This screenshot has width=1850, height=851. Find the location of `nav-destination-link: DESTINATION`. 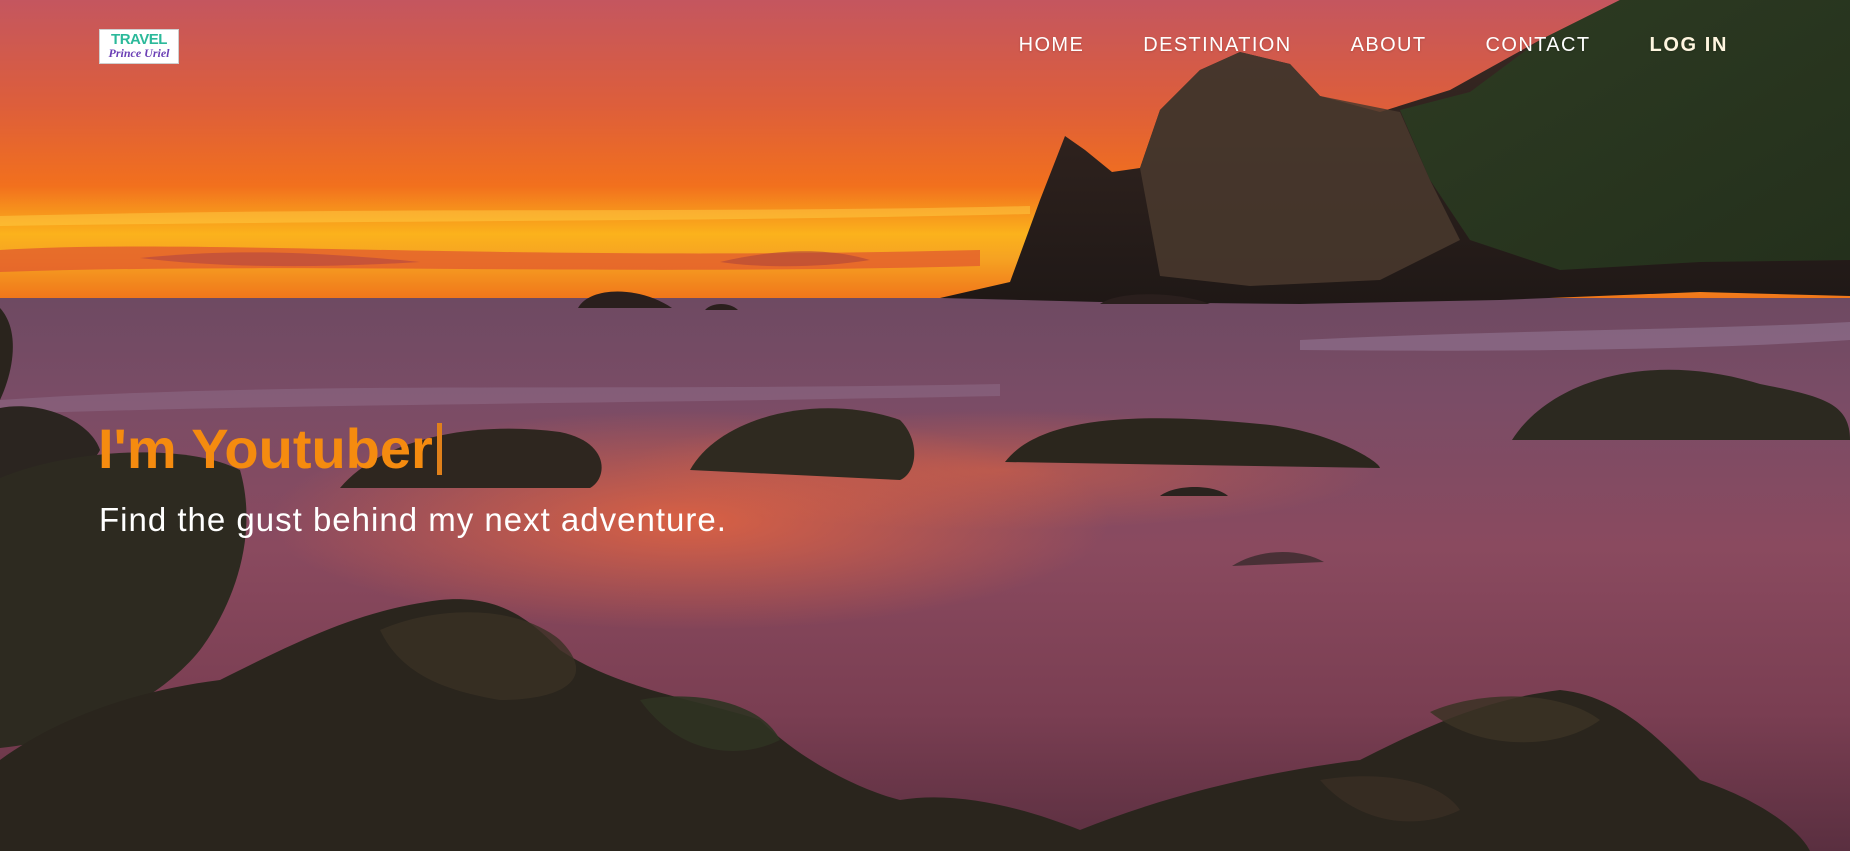

nav-destination-link: DESTINATION is located at coordinates (1217, 45).